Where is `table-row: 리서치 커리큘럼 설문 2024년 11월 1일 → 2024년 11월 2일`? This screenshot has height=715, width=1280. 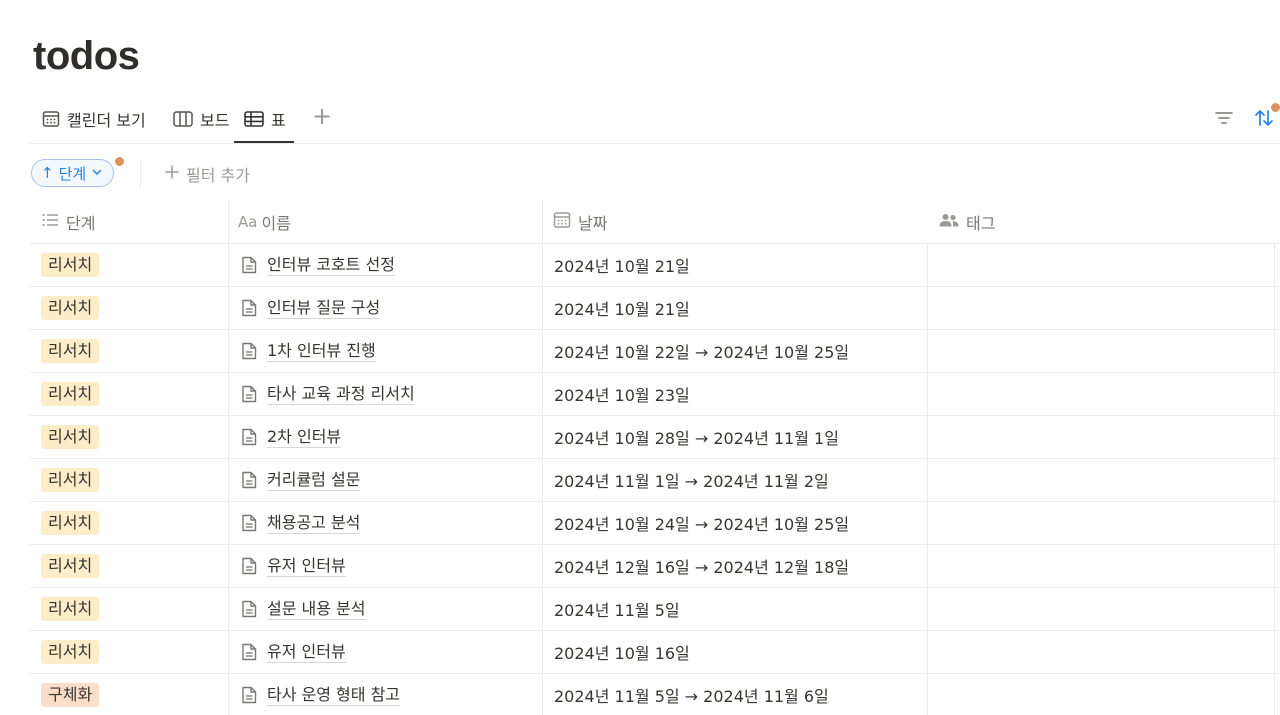 table-row: 리서치 커리큘럼 설문 2024년 11월 1일 → 2024년 11월 2일 is located at coordinates (655, 480).